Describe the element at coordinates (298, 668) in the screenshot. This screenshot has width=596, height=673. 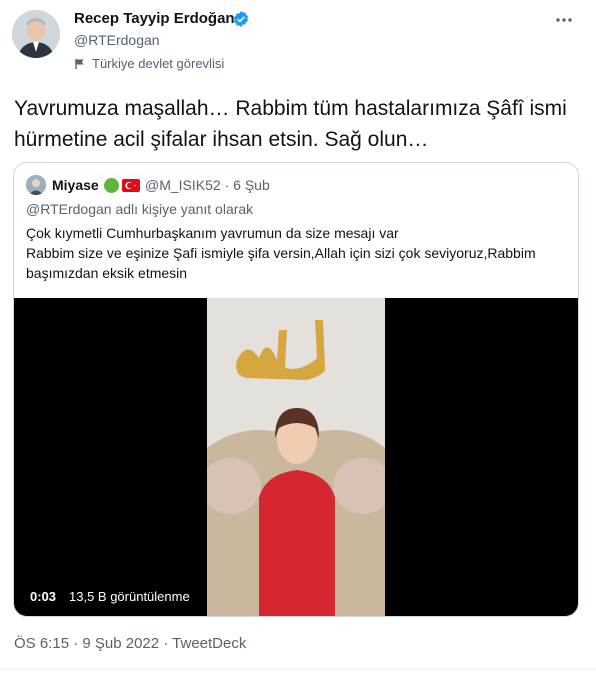
I see `divider` at that location.